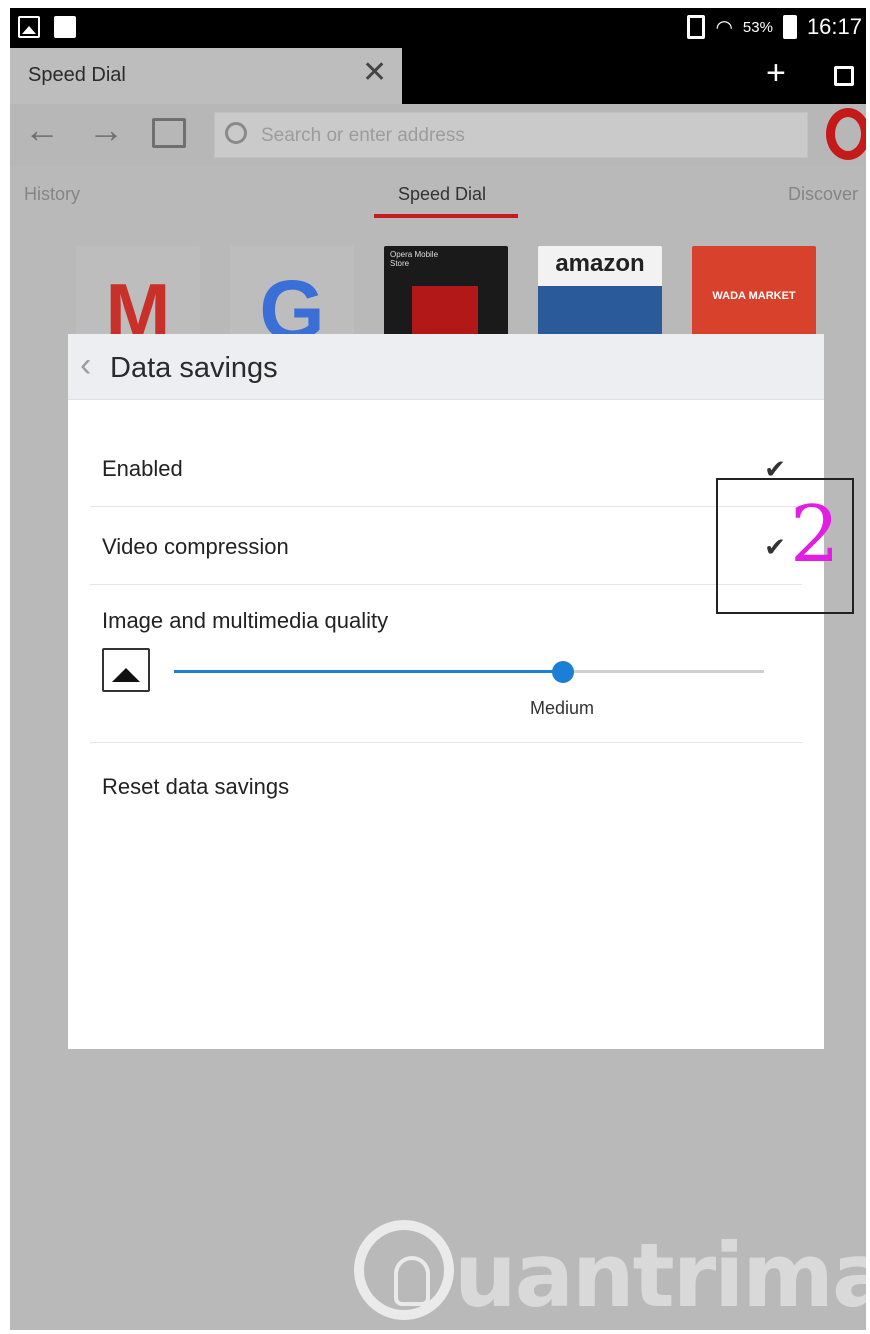 The image size is (870, 1334). What do you see at coordinates (789, 27) in the screenshot?
I see `battery-icon` at bounding box center [789, 27].